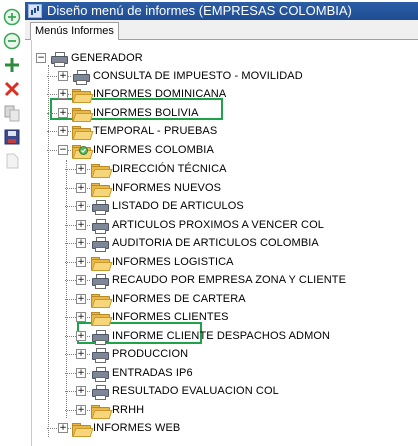  Describe the element at coordinates (179, 299) in the screenshot. I see `node-label: INFORMES DE CARTERA` at that location.